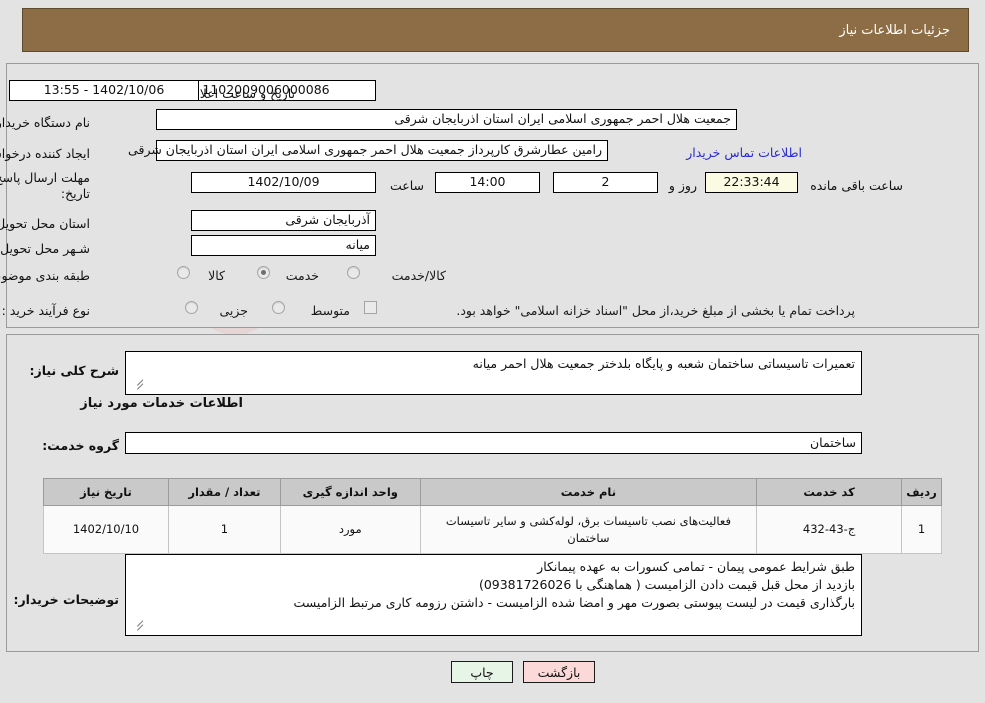 The image size is (985, 703). What do you see at coordinates (183, 272) in the screenshot?
I see `classification-radio-kala` at bounding box center [183, 272].